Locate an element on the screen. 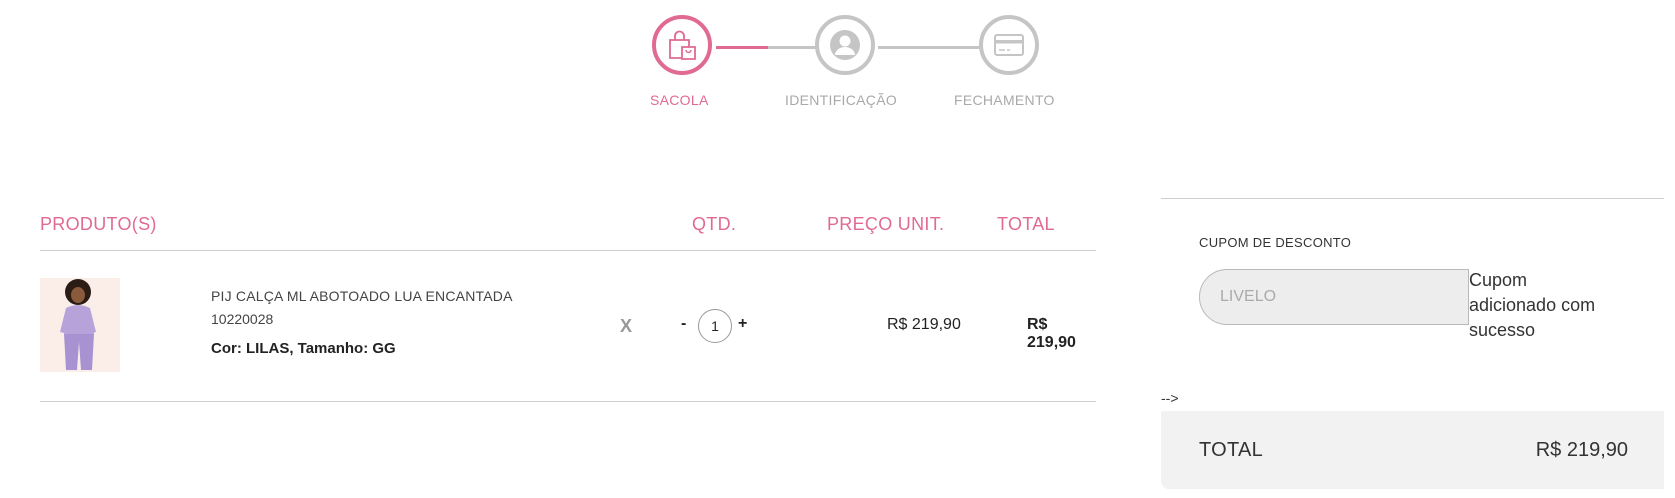  summary-divider is located at coordinates (1412, 198).